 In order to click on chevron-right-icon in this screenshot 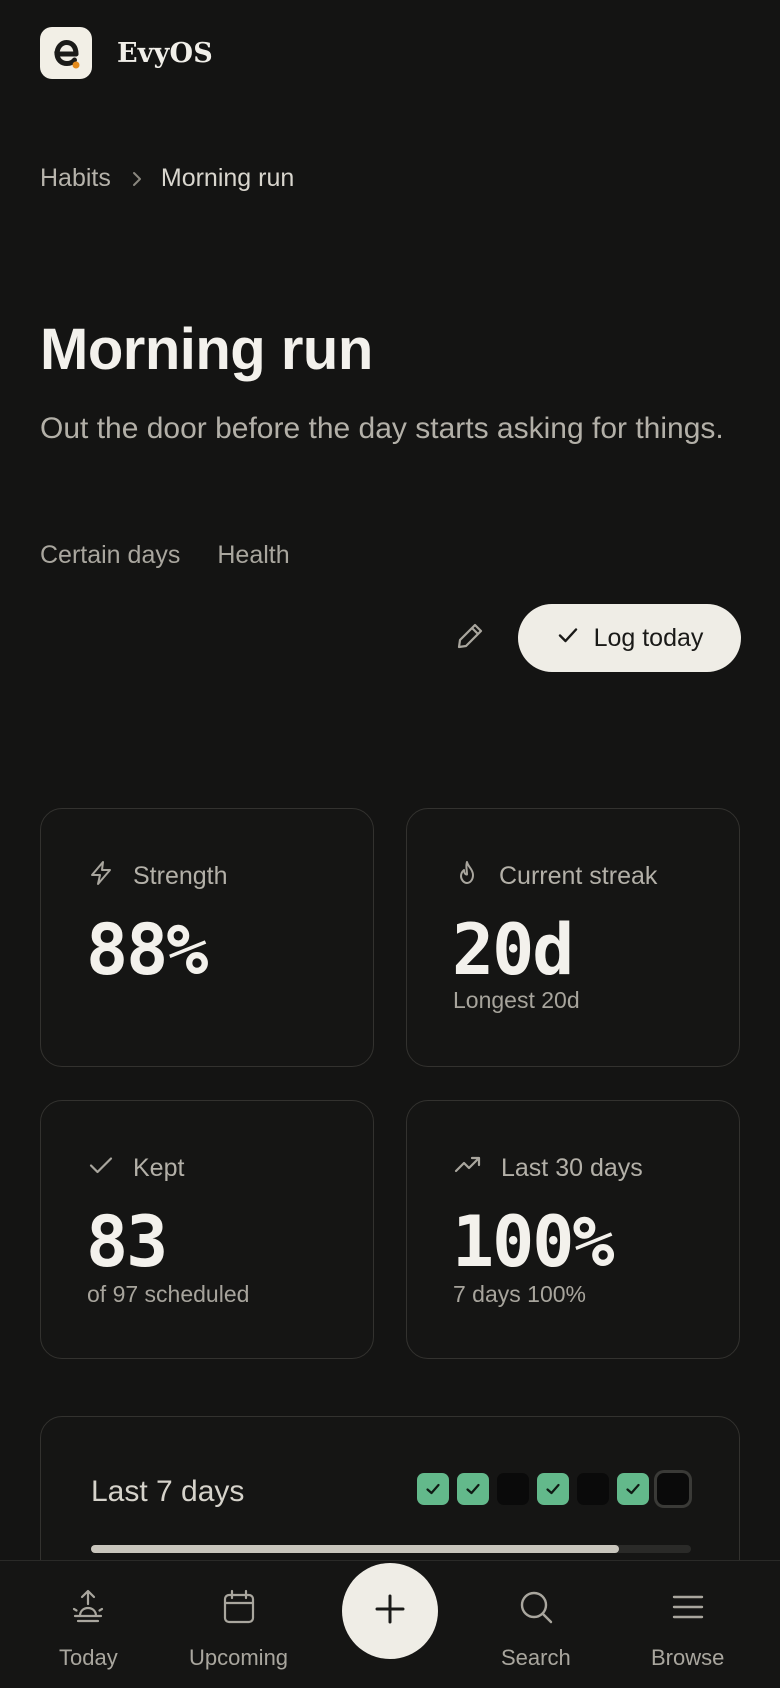, I will do `click(137, 179)`.